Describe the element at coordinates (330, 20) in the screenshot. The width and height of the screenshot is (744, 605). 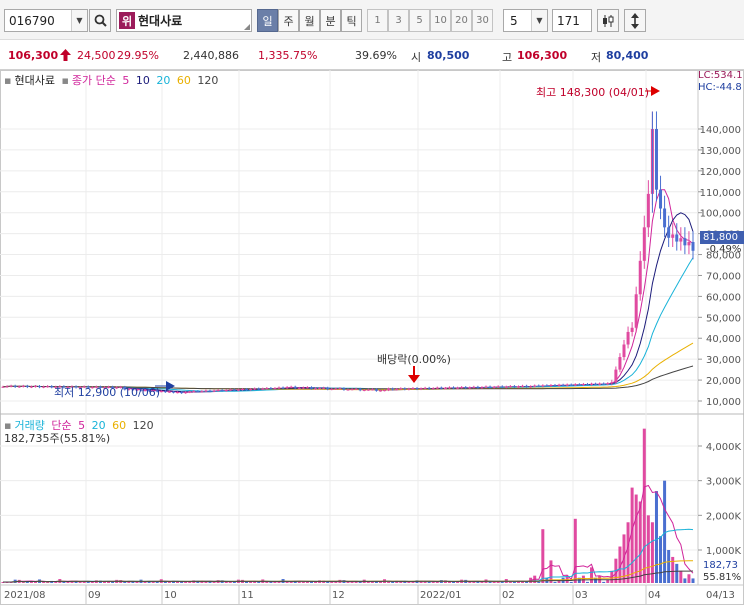
I see `period-minute-tab: 분` at that location.